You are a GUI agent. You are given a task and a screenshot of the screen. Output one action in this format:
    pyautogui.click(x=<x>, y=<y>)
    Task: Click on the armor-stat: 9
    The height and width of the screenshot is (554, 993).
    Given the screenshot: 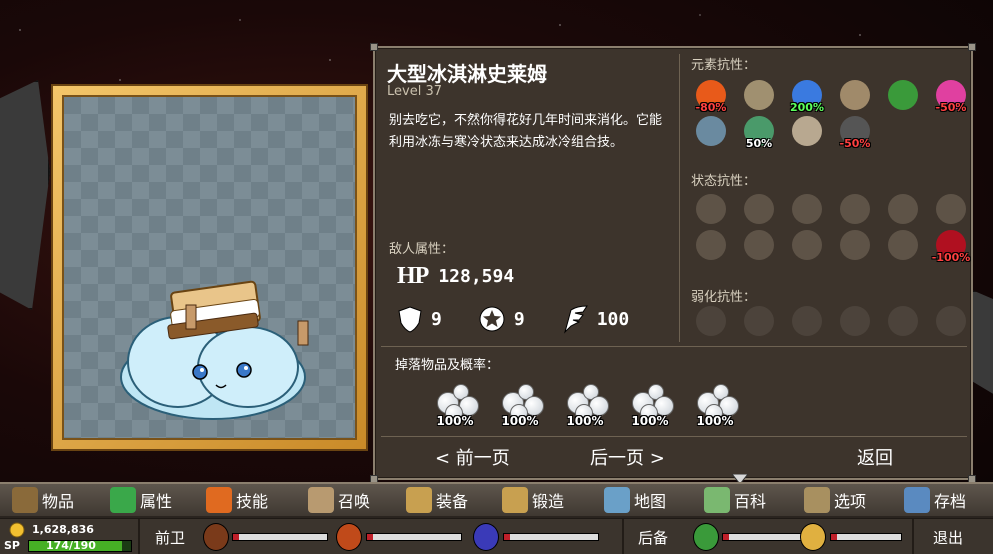 What is the action you would take?
    pyautogui.click(x=419, y=319)
    